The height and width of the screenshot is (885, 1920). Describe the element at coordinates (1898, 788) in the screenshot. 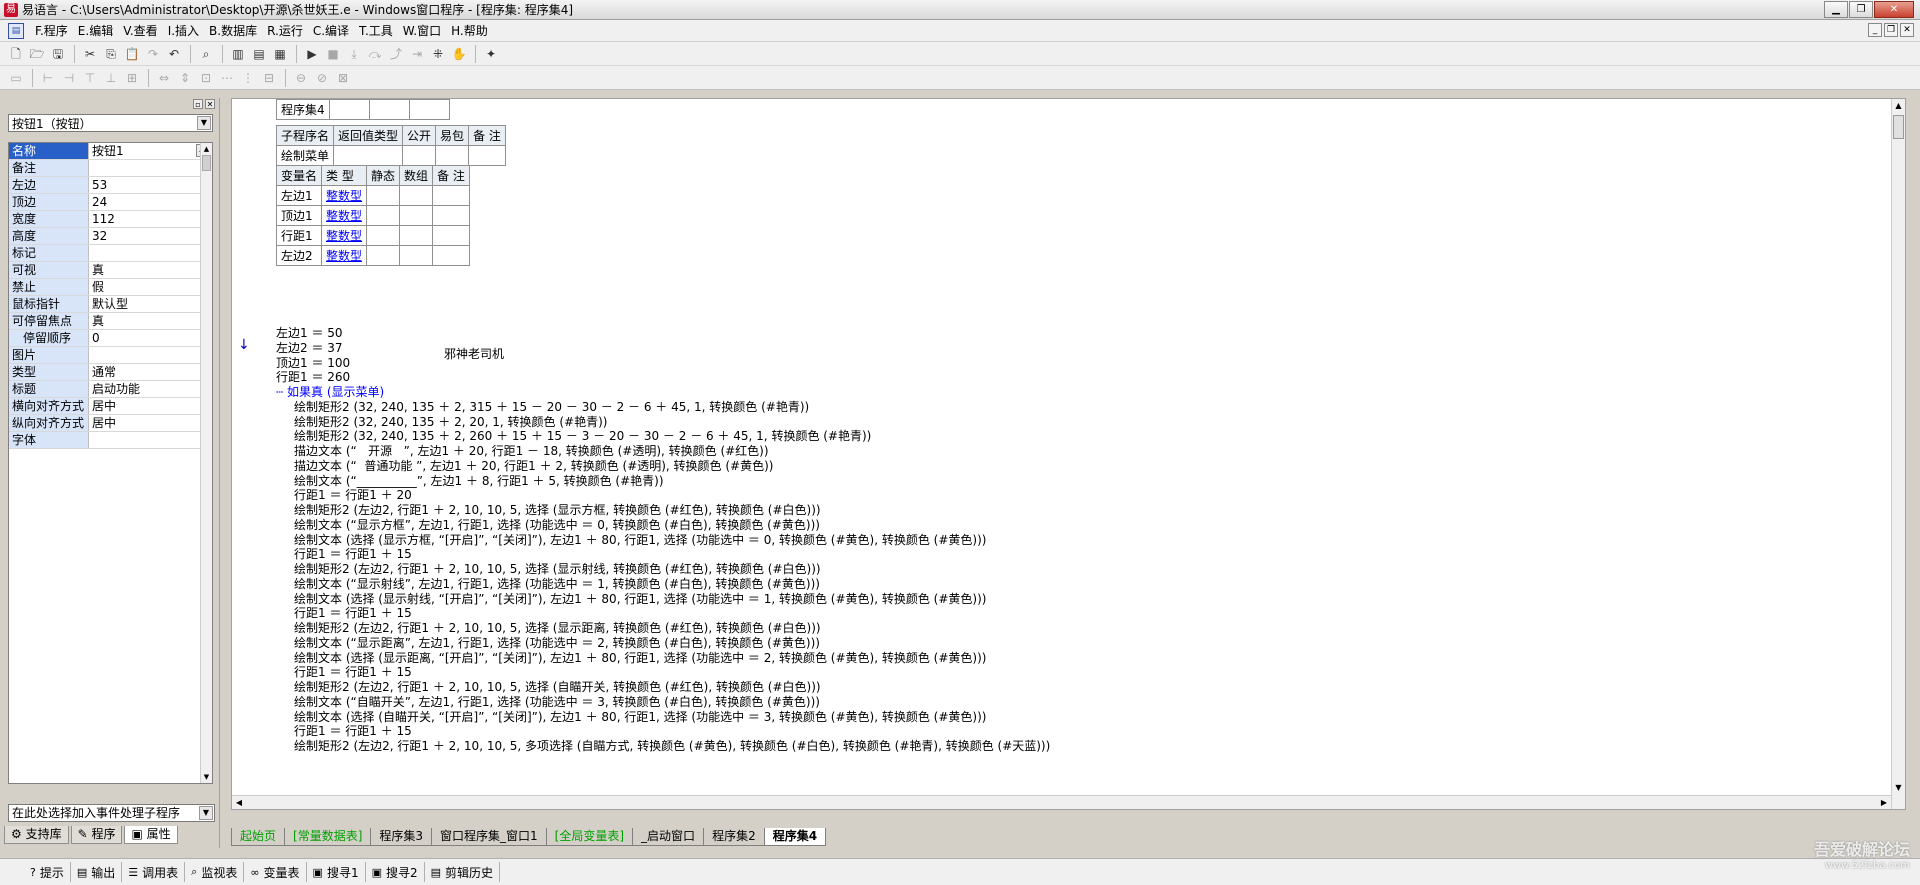

I see `scroll-down-icon: ▼` at that location.